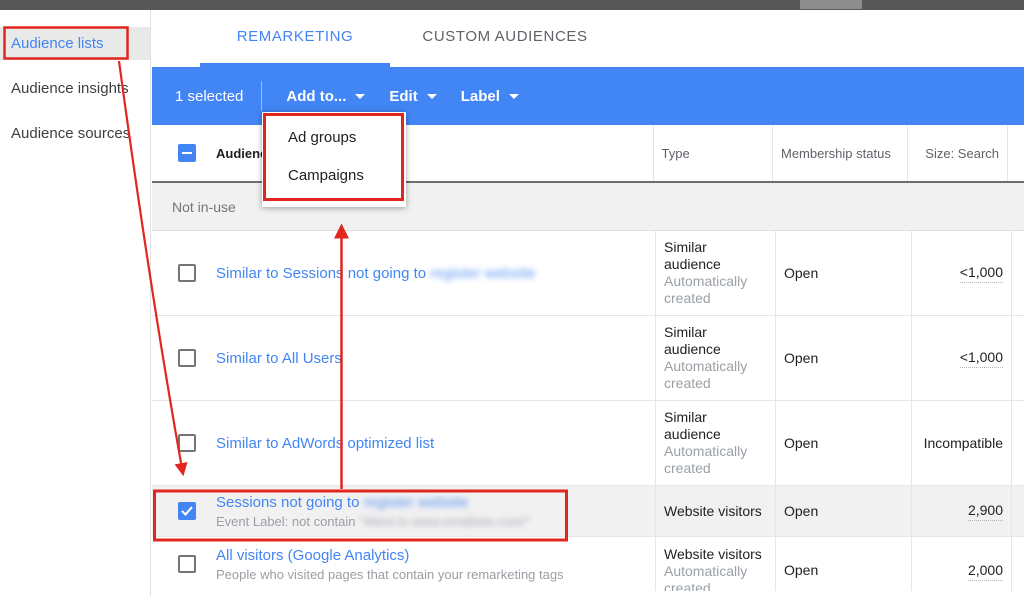 The image size is (1024, 596). What do you see at coordinates (204, 206) in the screenshot?
I see `section-label: Not in-use` at bounding box center [204, 206].